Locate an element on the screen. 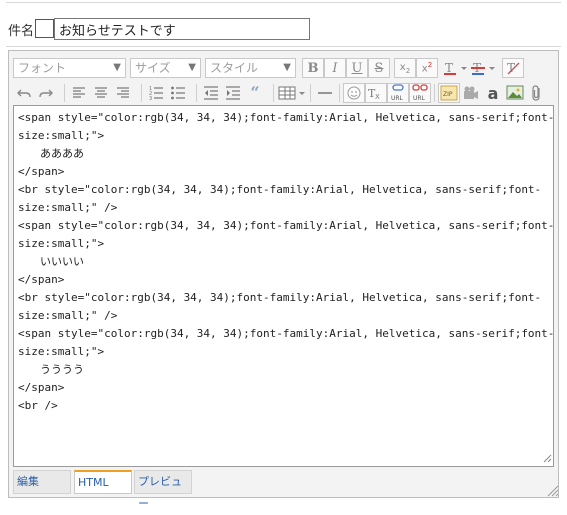  undo-icon is located at coordinates (24, 93).